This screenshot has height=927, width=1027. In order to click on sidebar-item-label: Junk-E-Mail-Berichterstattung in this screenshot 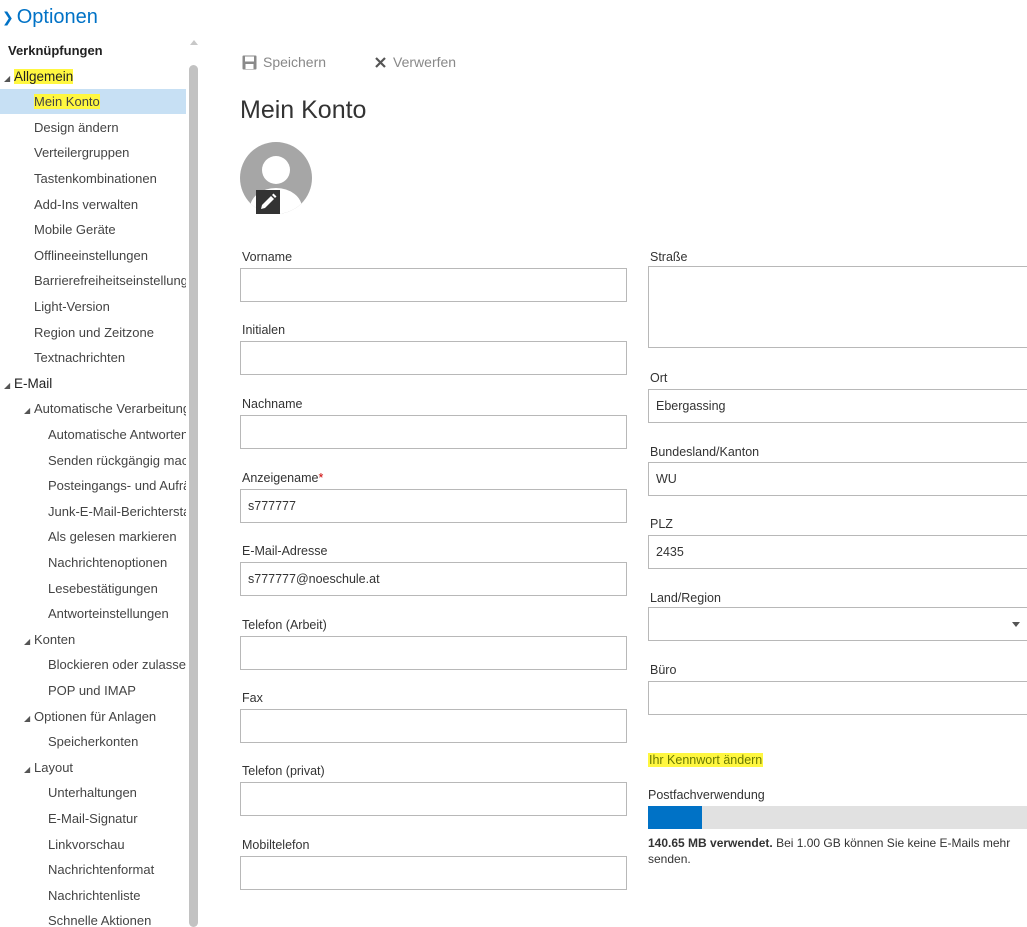, I will do `click(117, 511)`.